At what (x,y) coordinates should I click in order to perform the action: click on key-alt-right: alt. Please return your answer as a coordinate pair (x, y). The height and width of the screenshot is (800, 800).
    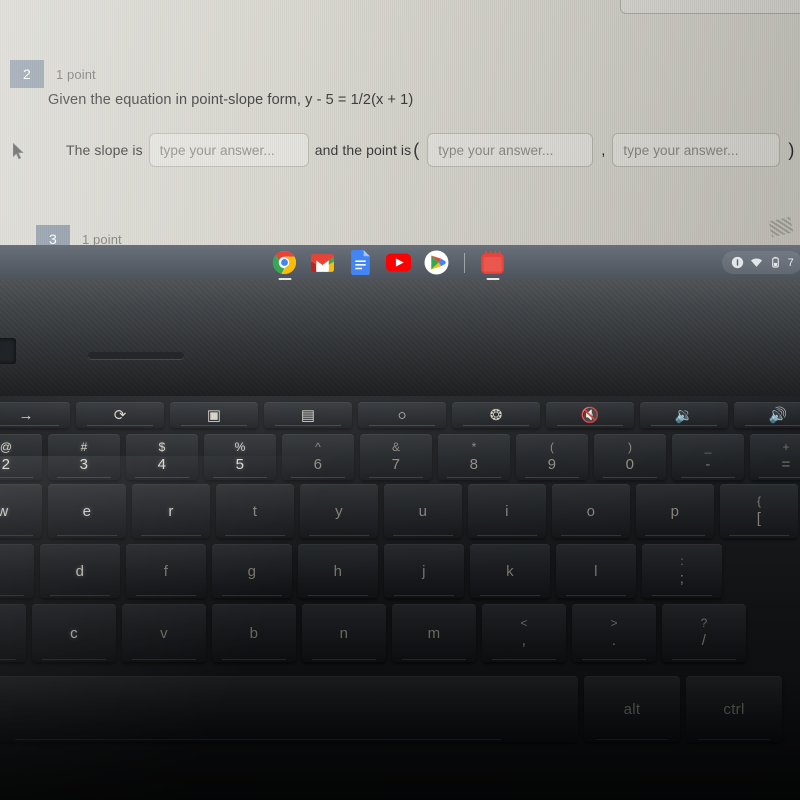
    Looking at the image, I should click on (632, 709).